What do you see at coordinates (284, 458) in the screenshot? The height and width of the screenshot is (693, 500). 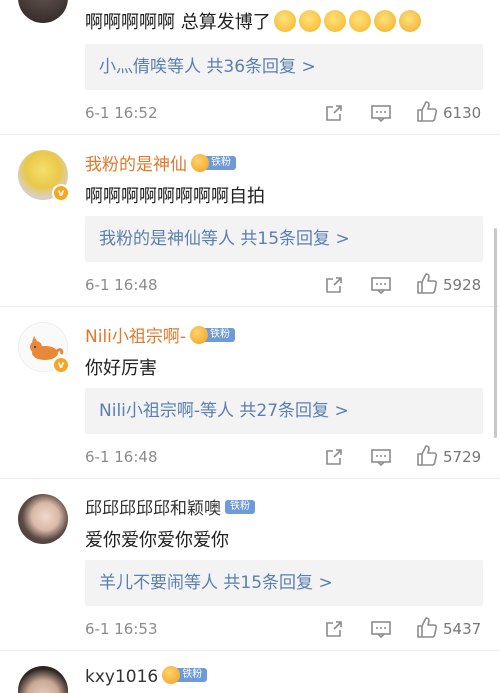 I see `comment-meta: 6-1 16:48 5729` at bounding box center [284, 458].